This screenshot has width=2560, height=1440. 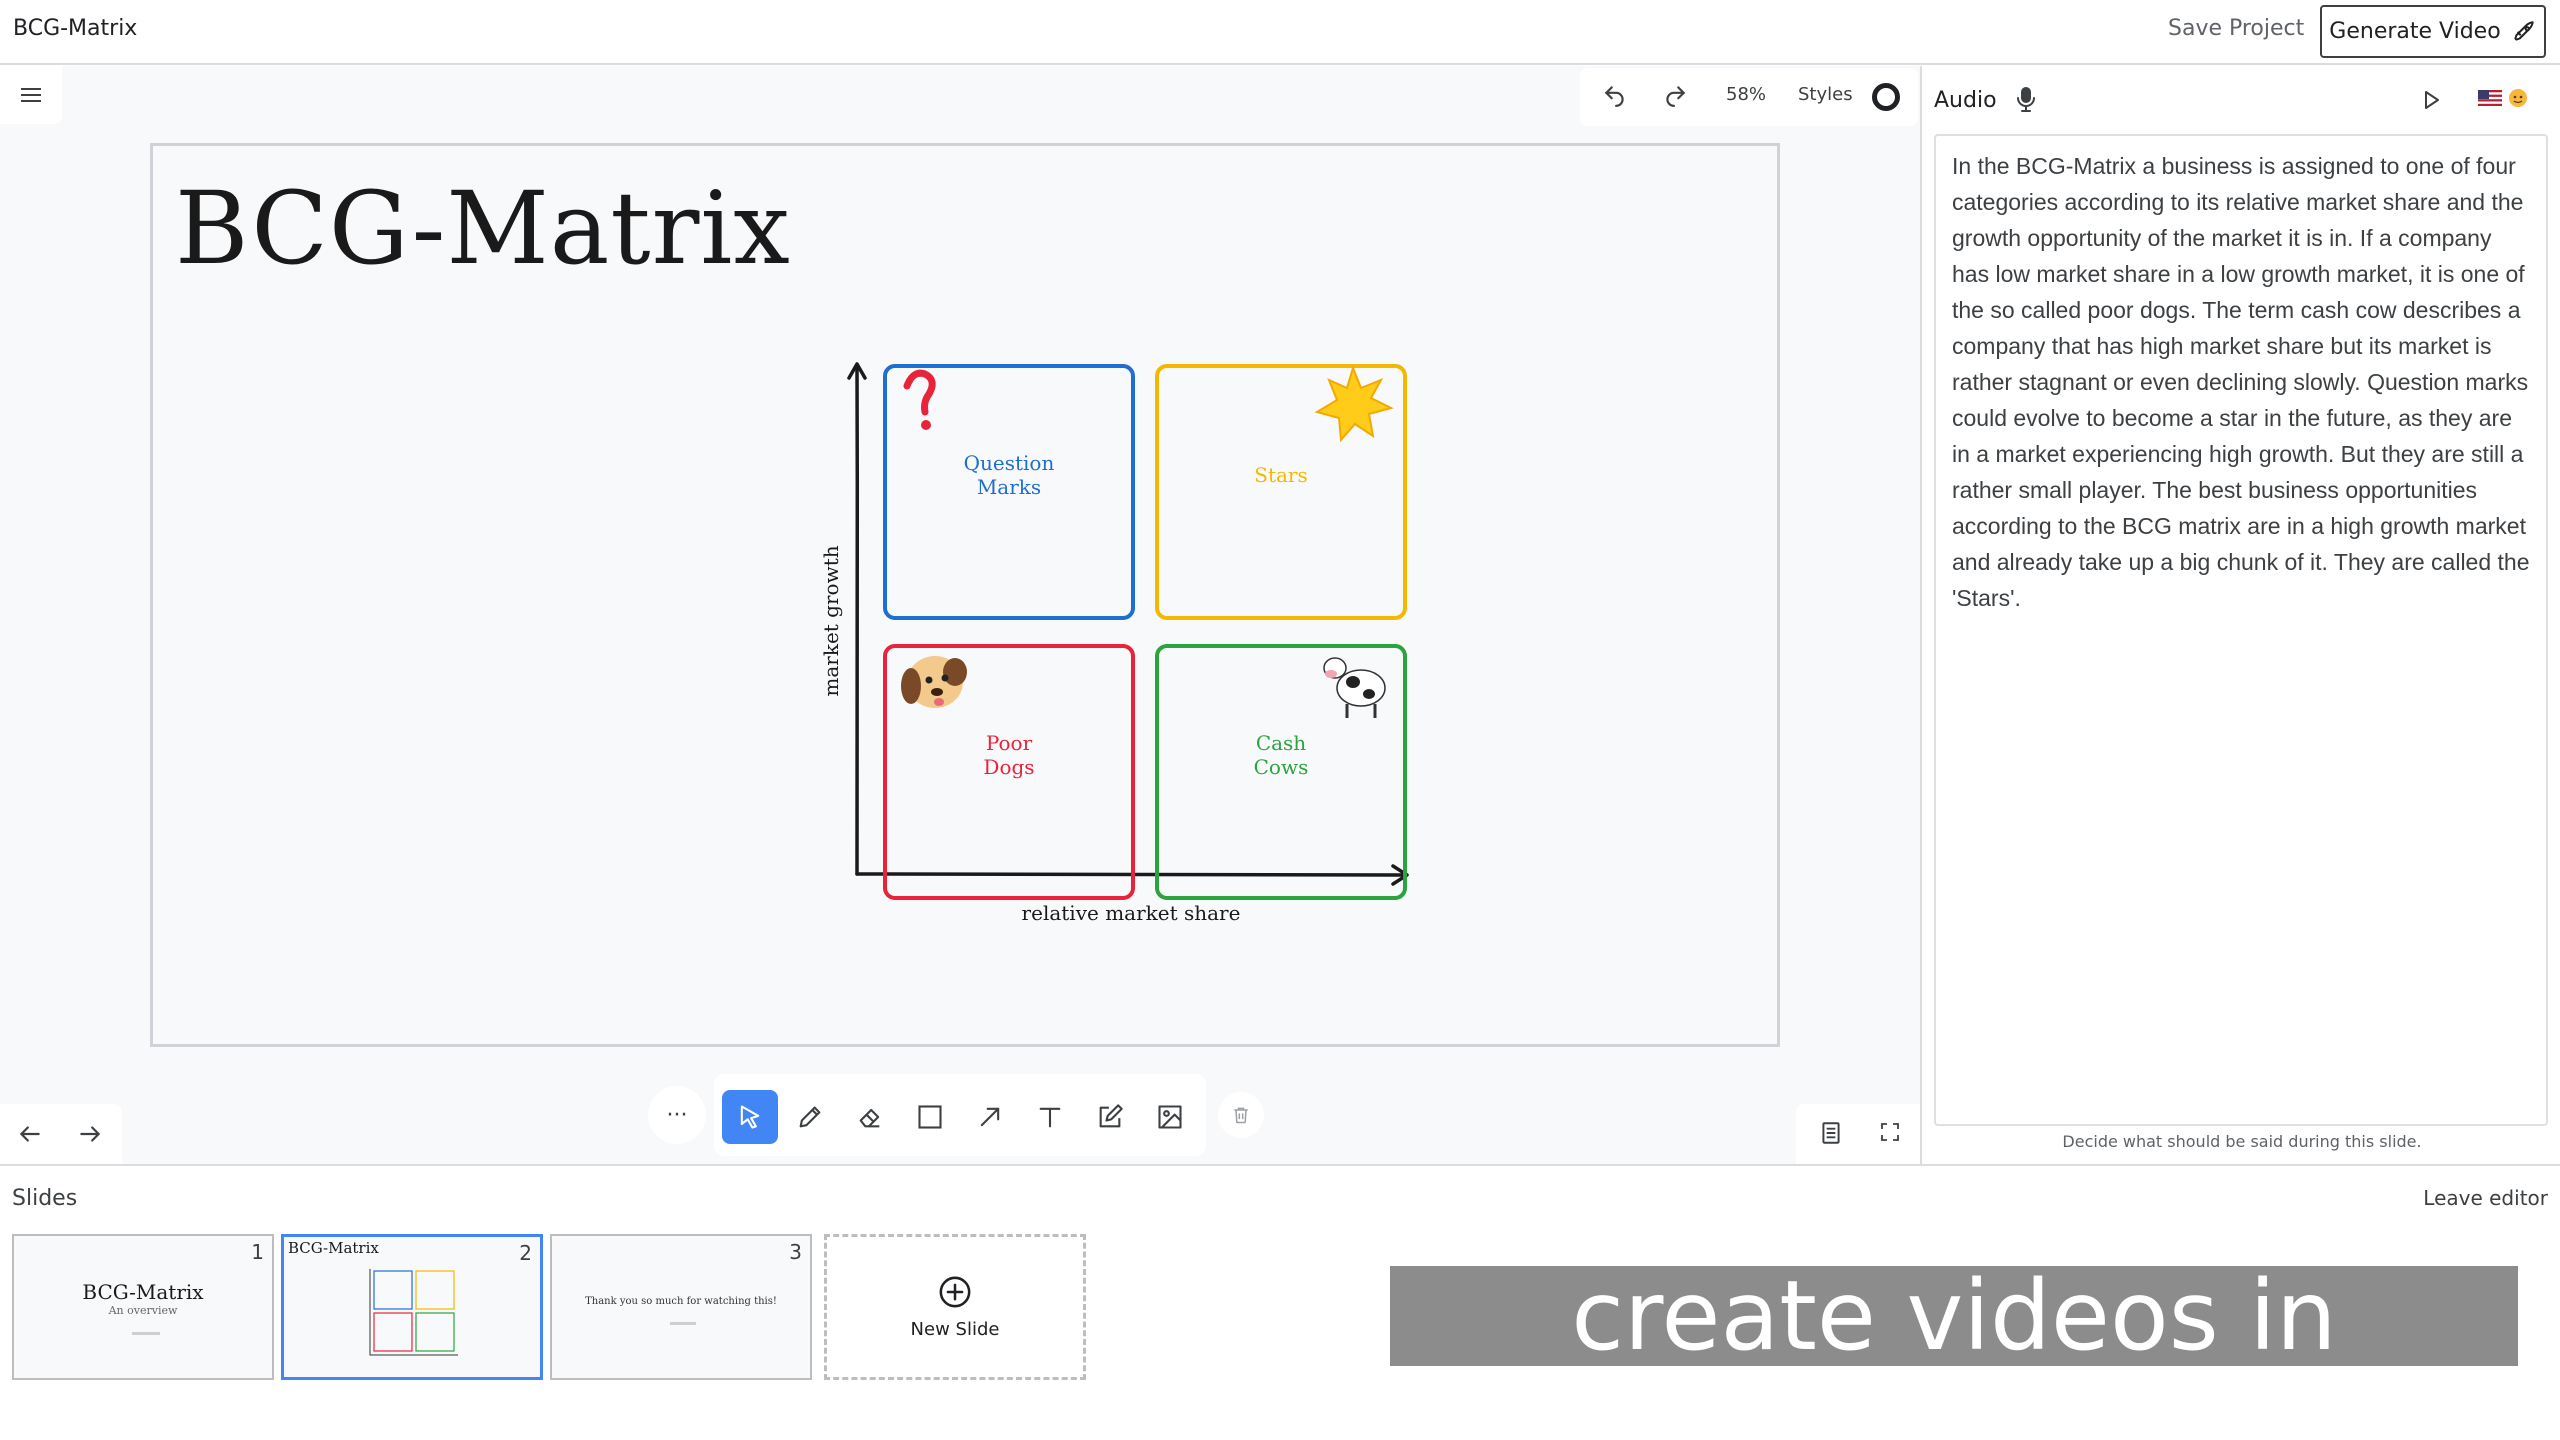 What do you see at coordinates (75, 28) in the screenshot?
I see `app-title: BCG-Matrix` at bounding box center [75, 28].